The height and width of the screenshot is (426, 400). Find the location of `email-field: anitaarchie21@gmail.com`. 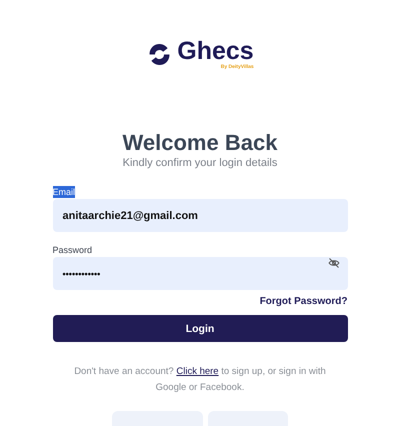

email-field: anitaarchie21@gmail.com is located at coordinates (200, 215).